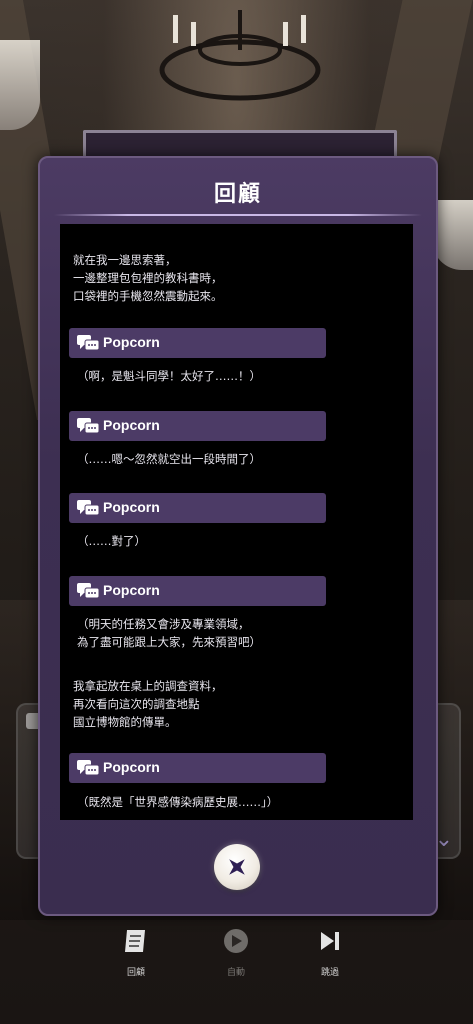 Image resolution: width=473 pixels, height=1024 pixels. What do you see at coordinates (236, 941) in the screenshot?
I see `play-icon` at bounding box center [236, 941].